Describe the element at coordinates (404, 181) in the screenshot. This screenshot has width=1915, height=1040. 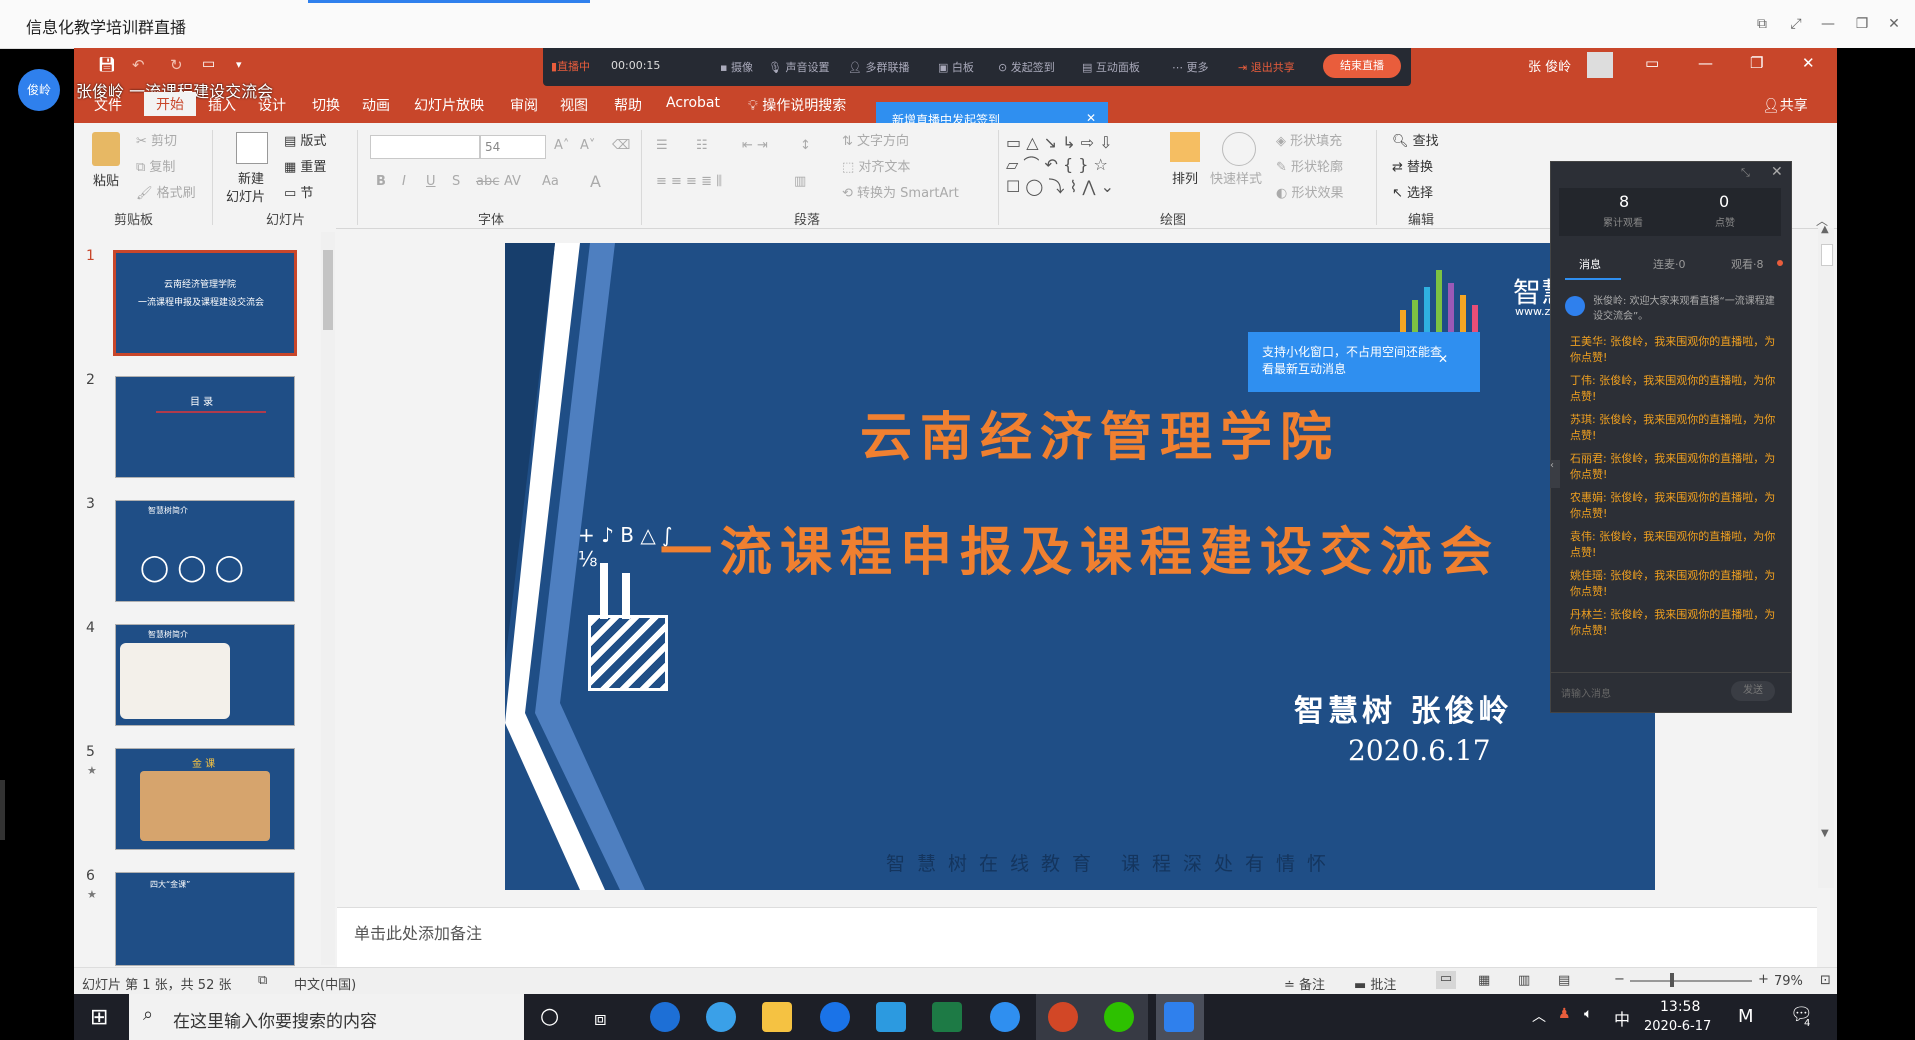
I see `italic-icon: I` at that location.